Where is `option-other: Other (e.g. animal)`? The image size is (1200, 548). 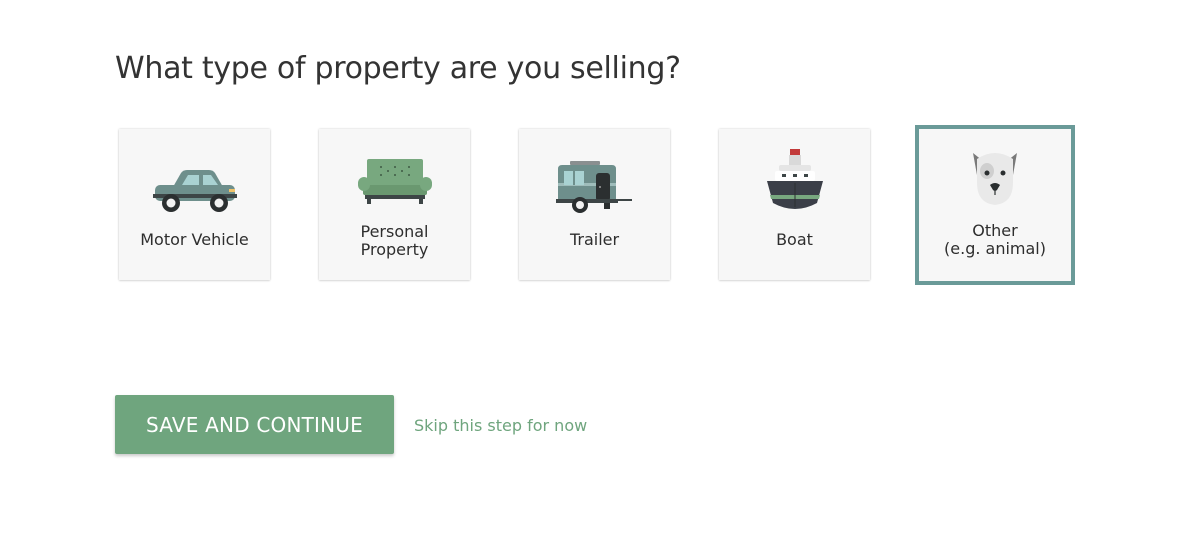
option-other: Other (e.g. animal) is located at coordinates (995, 205).